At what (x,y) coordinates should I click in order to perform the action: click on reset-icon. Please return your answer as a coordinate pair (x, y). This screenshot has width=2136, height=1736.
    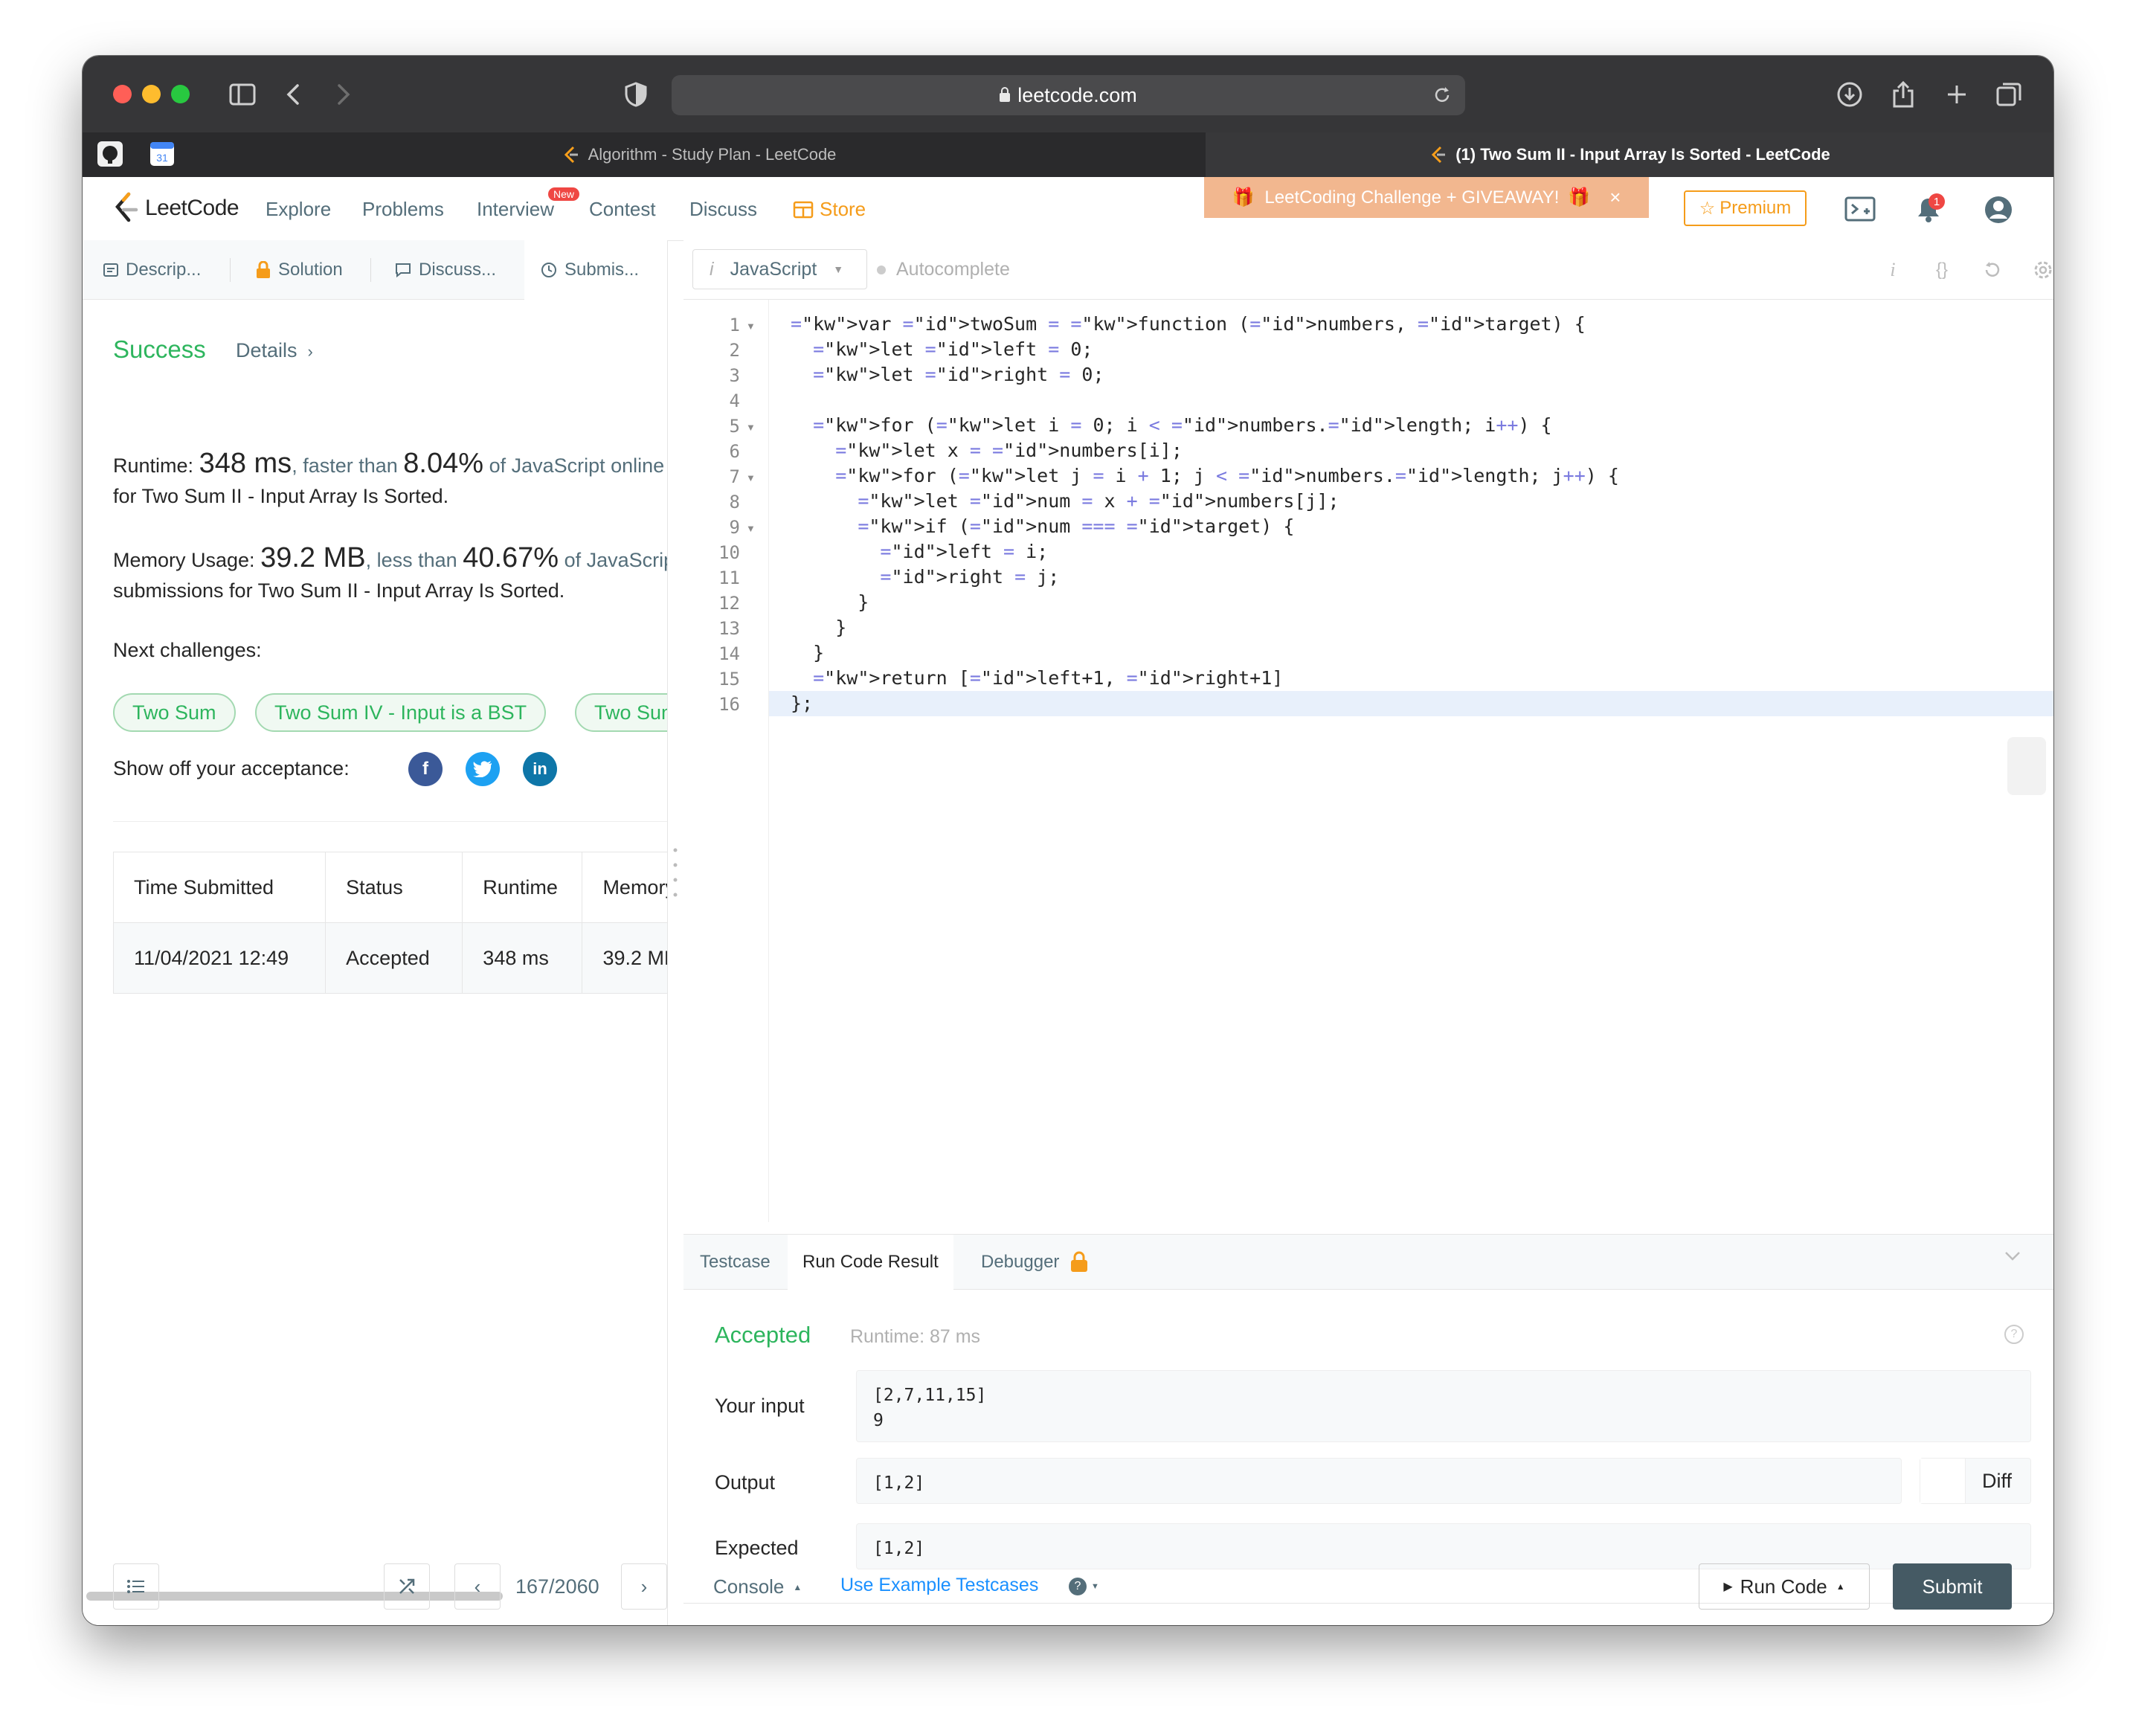
    Looking at the image, I should click on (1992, 270).